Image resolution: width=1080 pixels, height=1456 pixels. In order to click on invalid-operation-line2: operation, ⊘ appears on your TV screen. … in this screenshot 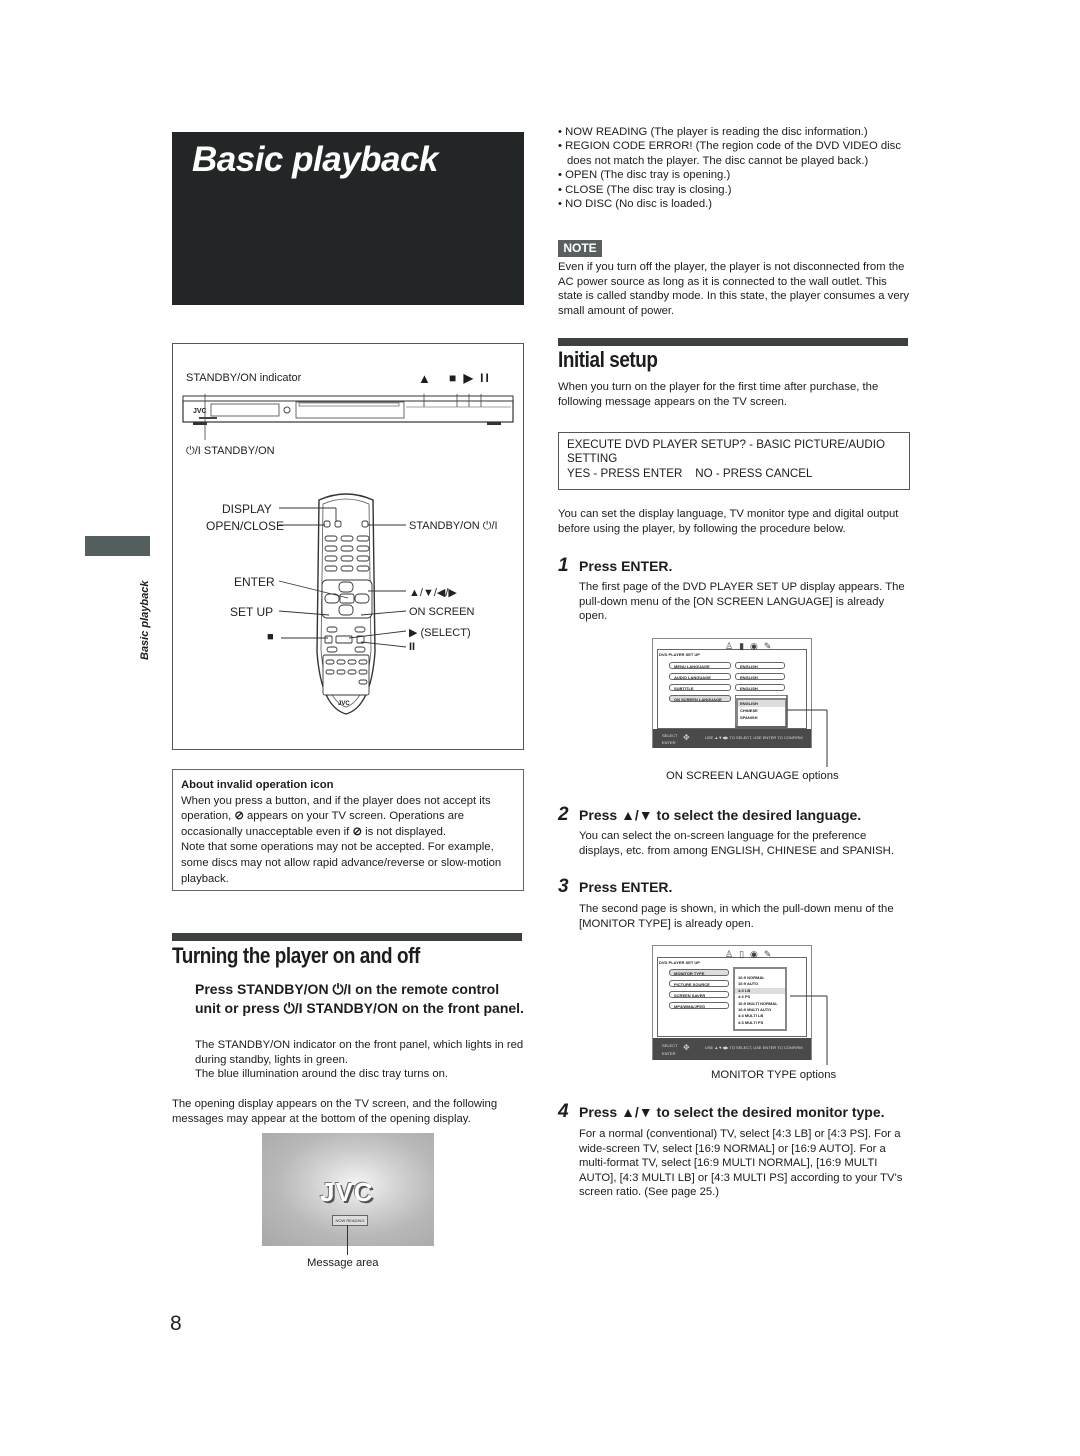, I will do `click(323, 816)`.